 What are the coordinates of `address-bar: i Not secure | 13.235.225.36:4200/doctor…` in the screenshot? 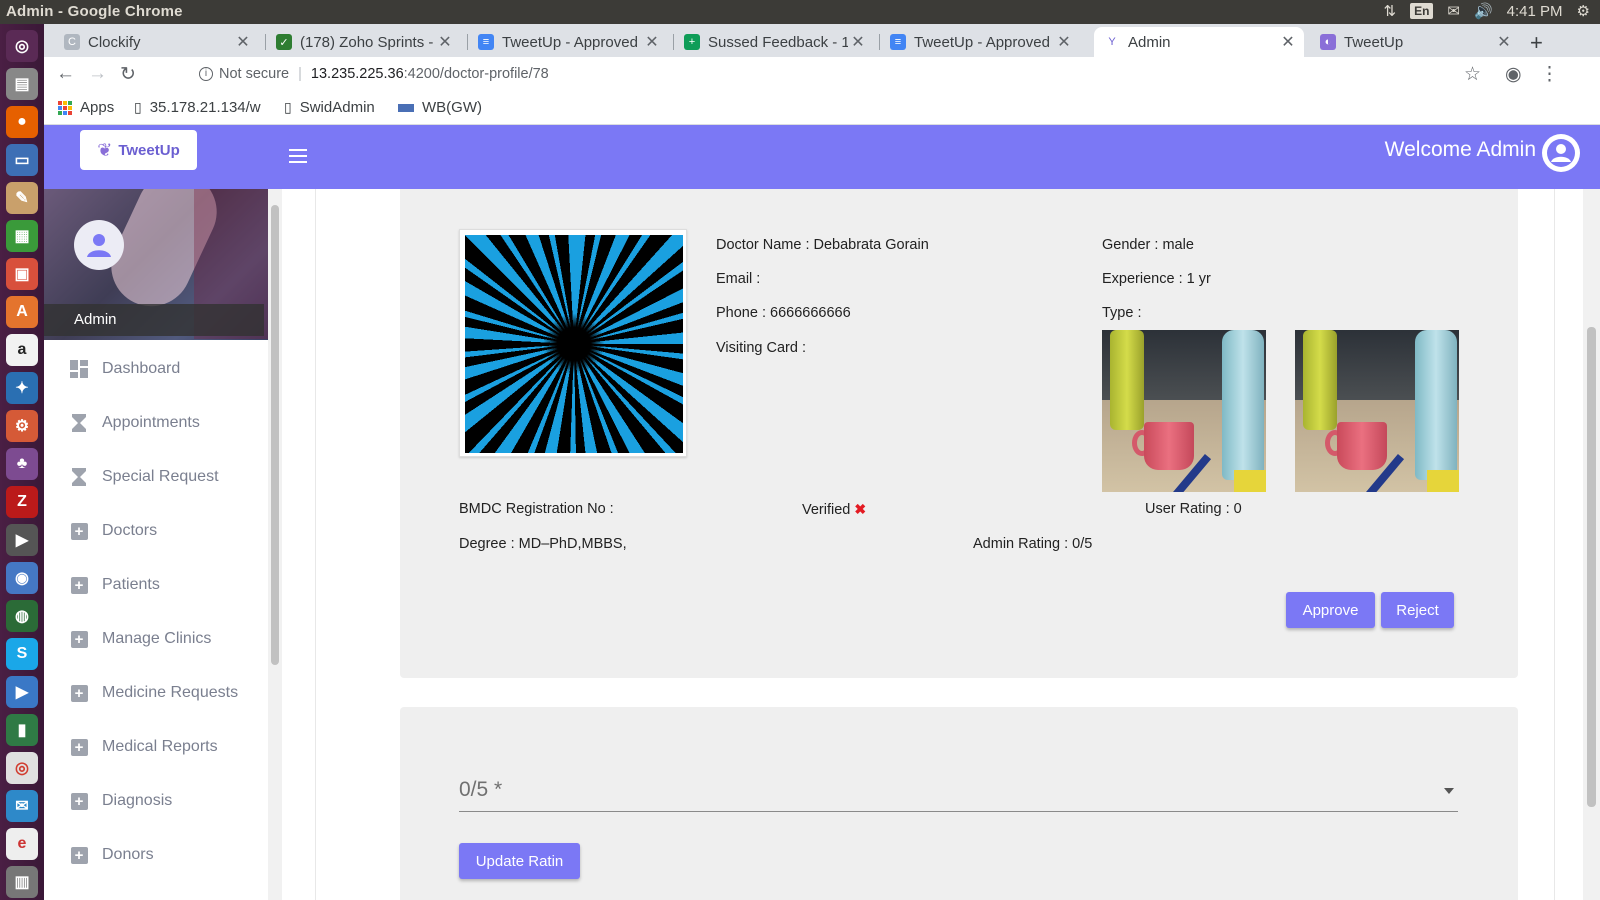 It's located at (374, 74).